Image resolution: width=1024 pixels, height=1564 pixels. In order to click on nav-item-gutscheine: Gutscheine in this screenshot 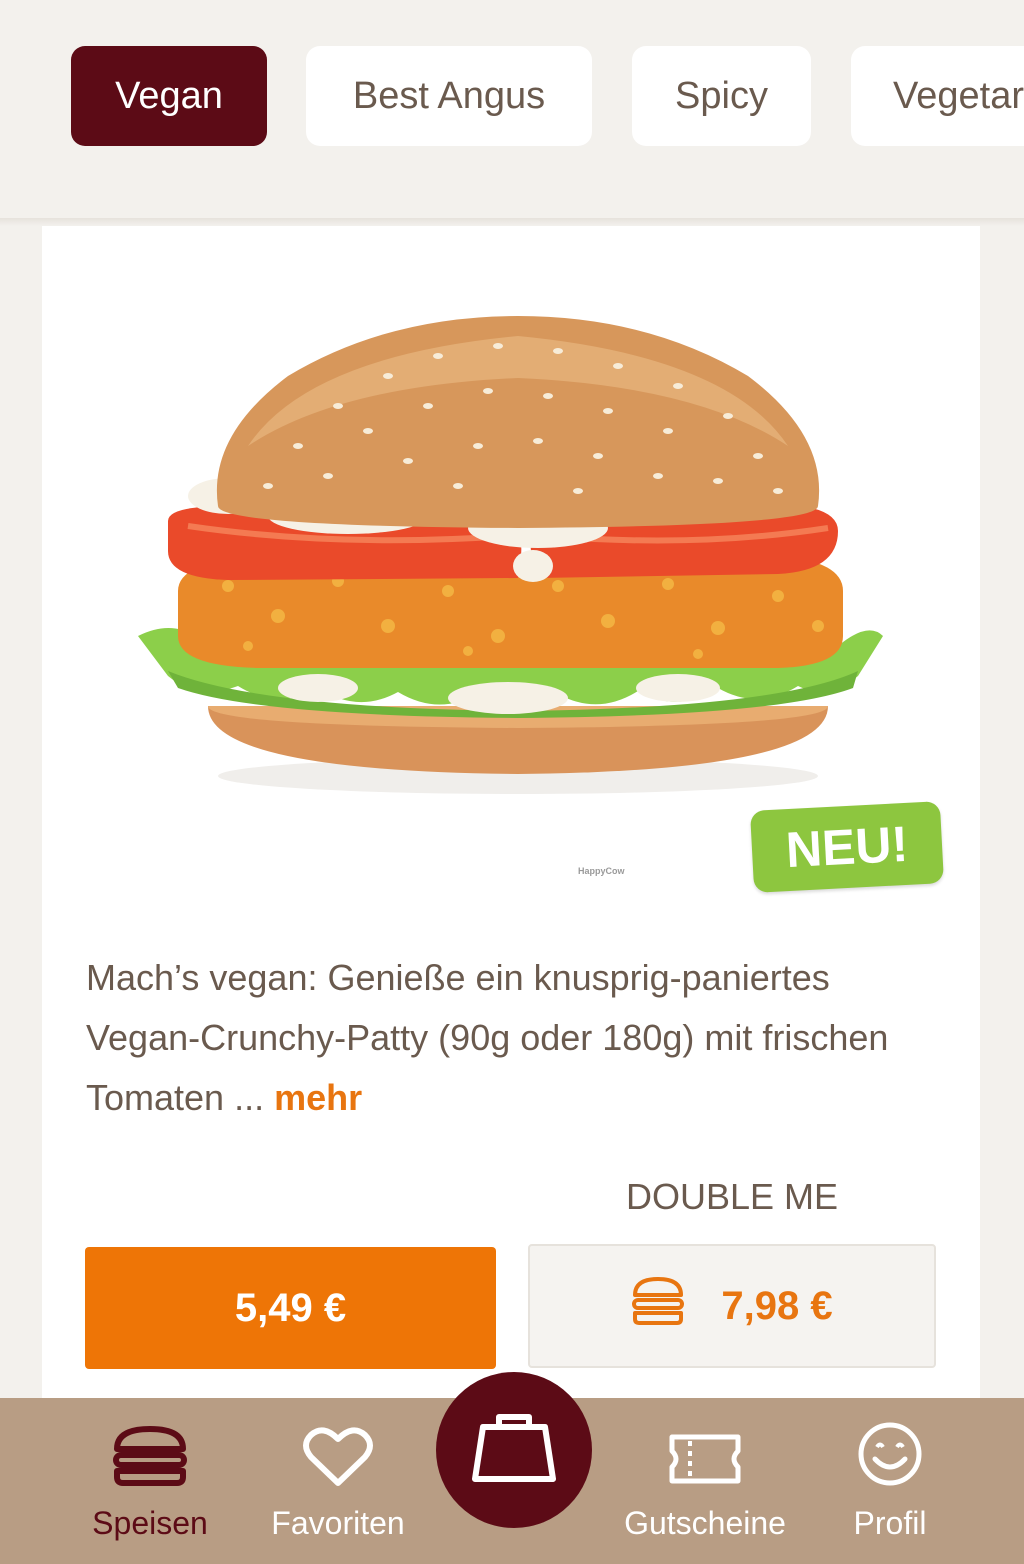, I will do `click(705, 1481)`.